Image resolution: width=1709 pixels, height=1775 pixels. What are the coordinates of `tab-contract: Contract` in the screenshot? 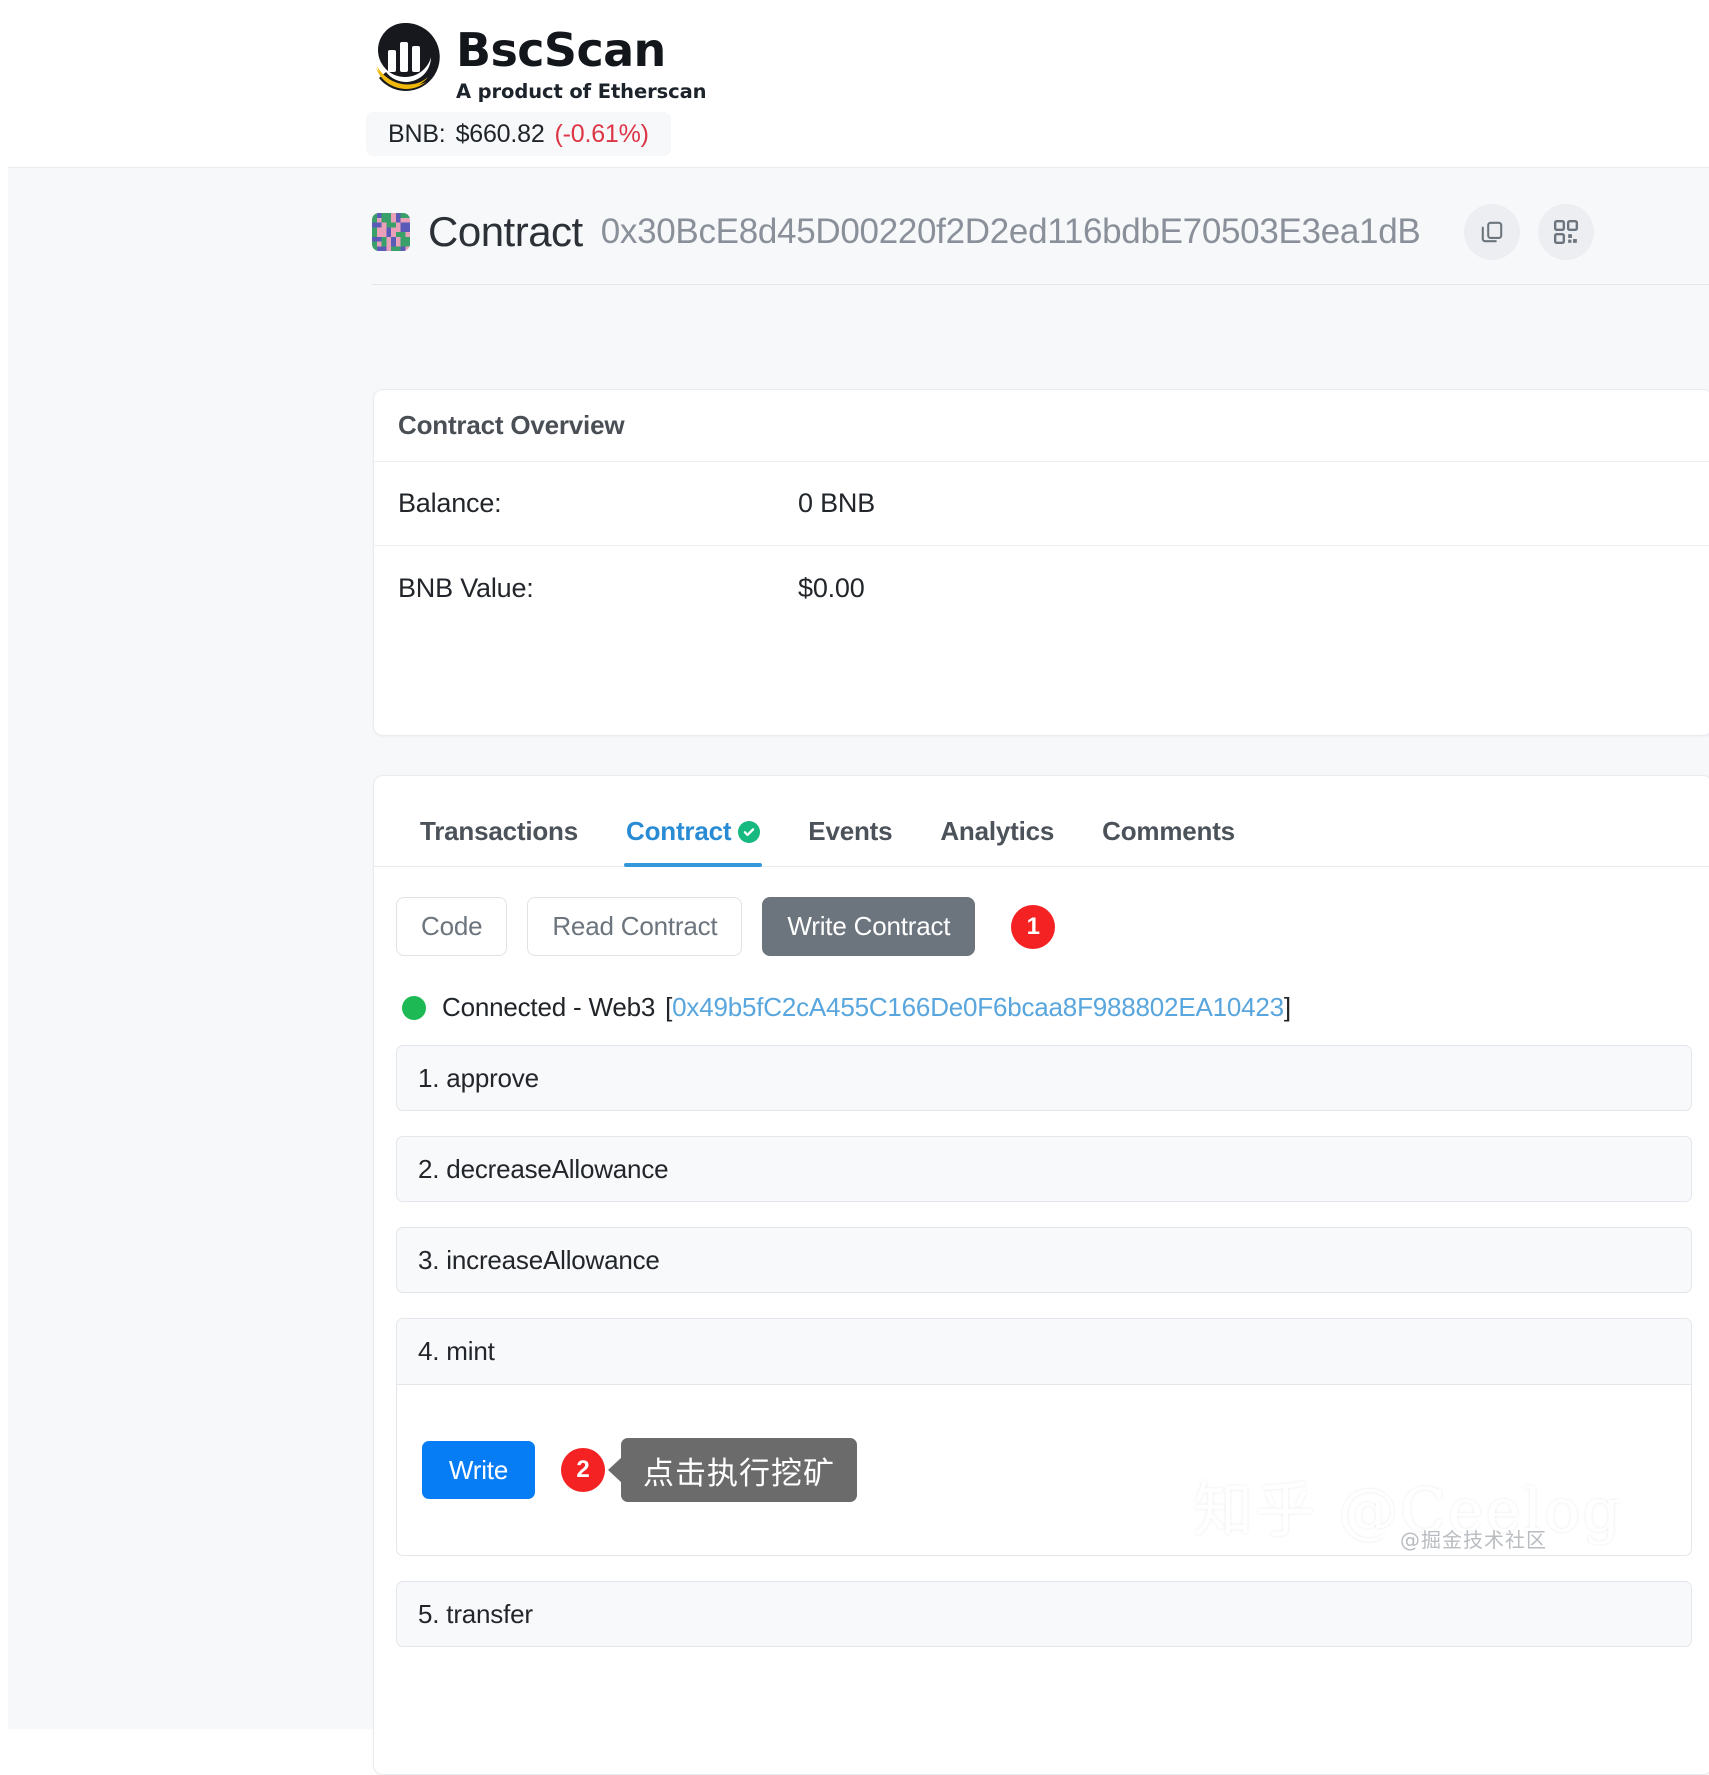 It's located at (693, 841).